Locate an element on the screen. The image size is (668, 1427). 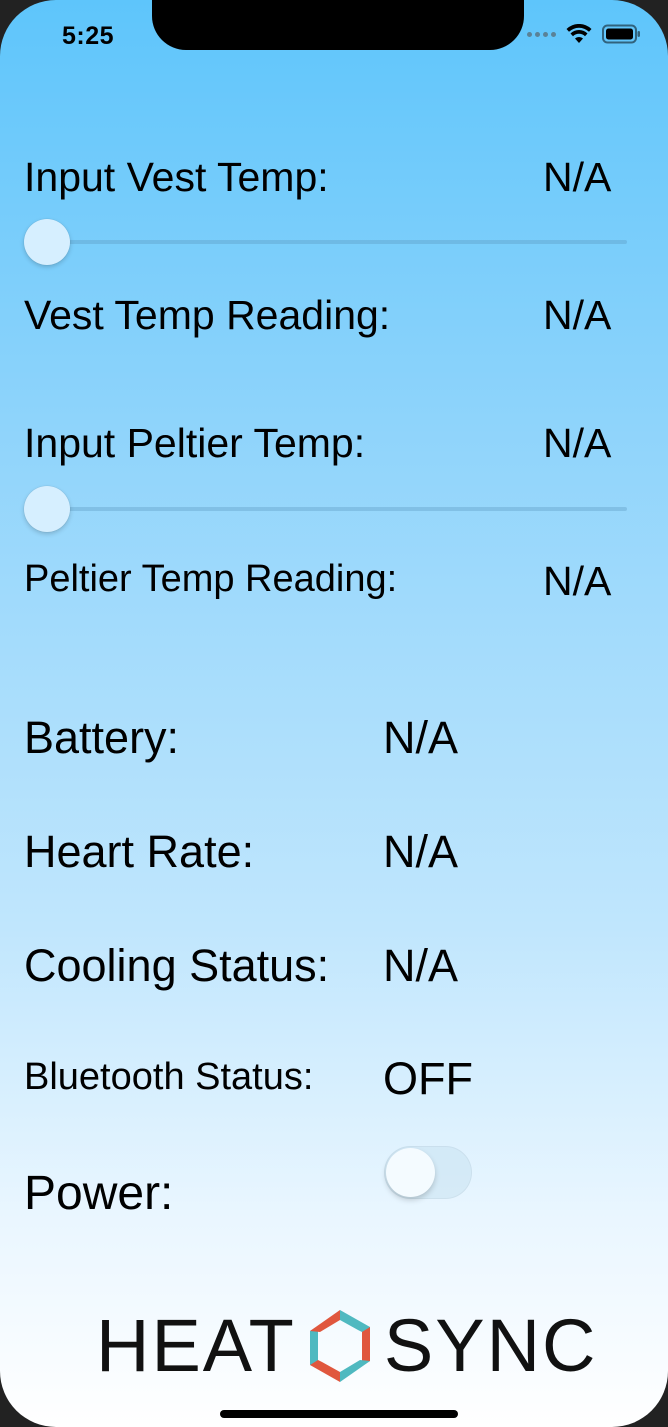
battery-label: Battery: is located at coordinates (102, 737).